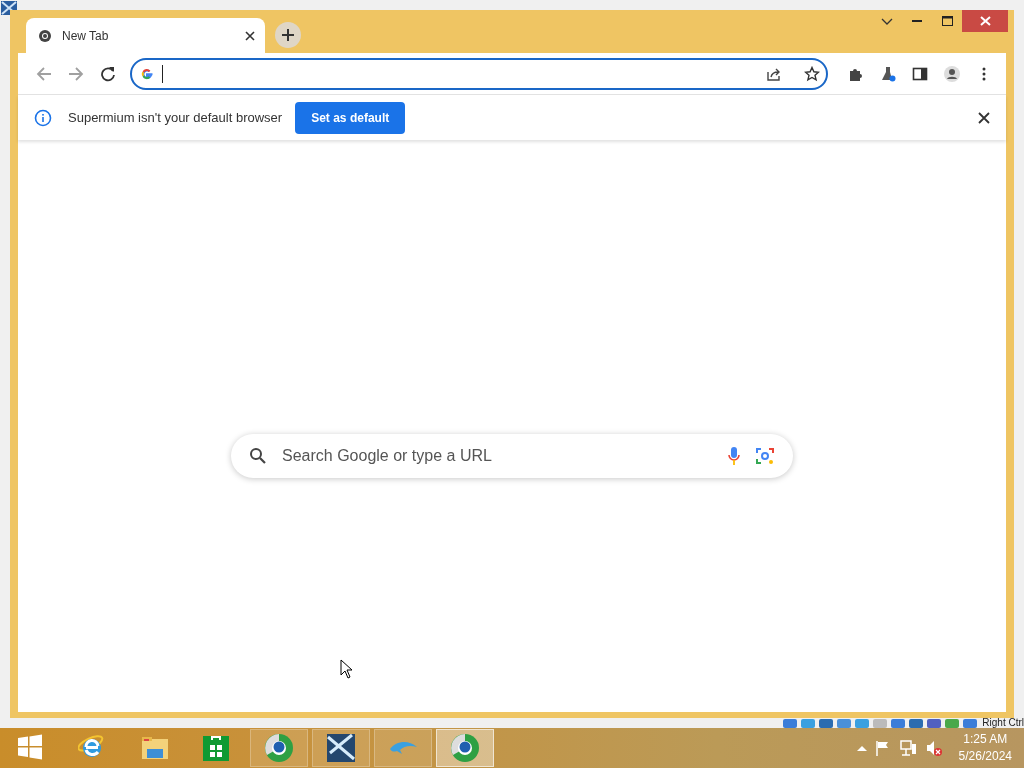  Describe the element at coordinates (984, 117) in the screenshot. I see `close-button` at that location.